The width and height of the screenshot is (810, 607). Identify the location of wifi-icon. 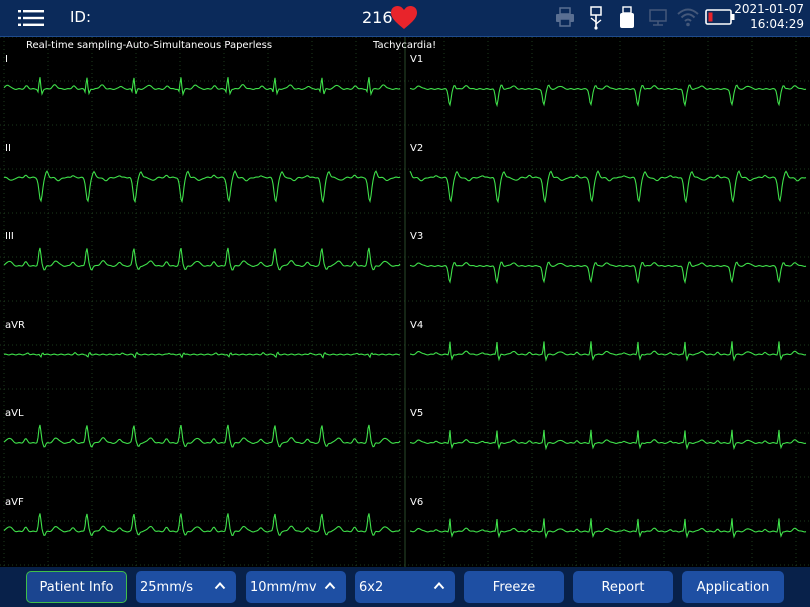
(688, 19).